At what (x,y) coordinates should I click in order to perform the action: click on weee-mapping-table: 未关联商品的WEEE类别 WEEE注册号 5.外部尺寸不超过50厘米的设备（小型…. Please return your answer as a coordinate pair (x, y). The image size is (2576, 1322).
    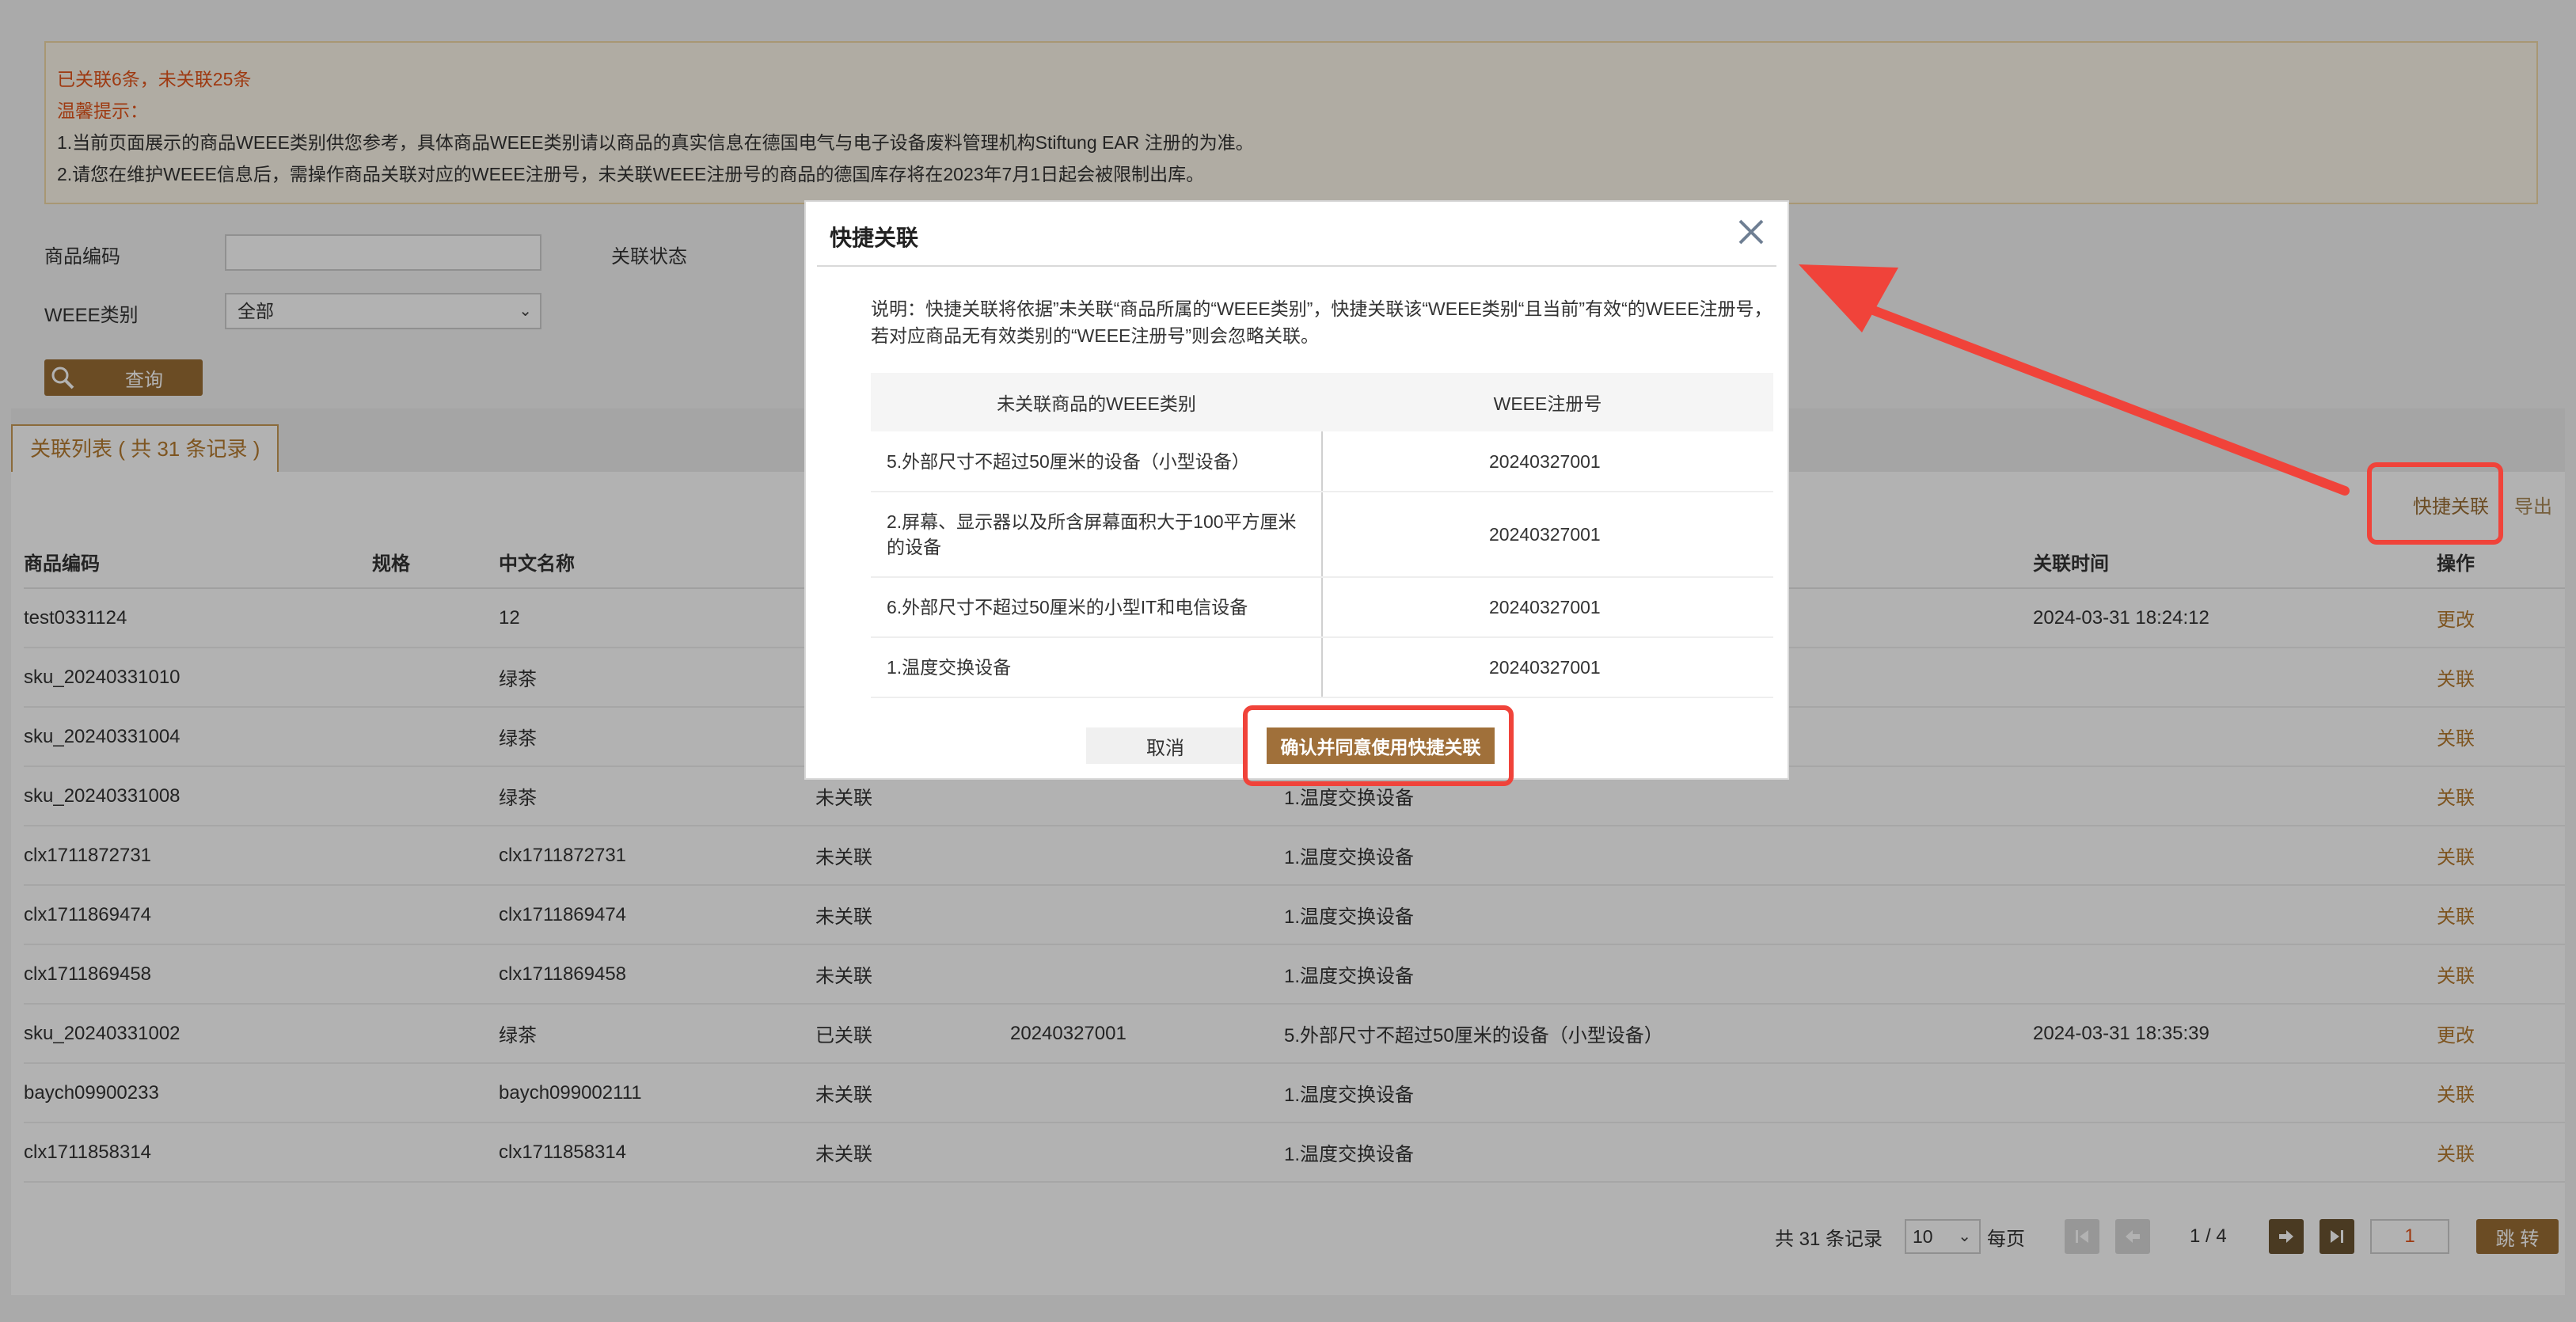
    Looking at the image, I should click on (1322, 535).